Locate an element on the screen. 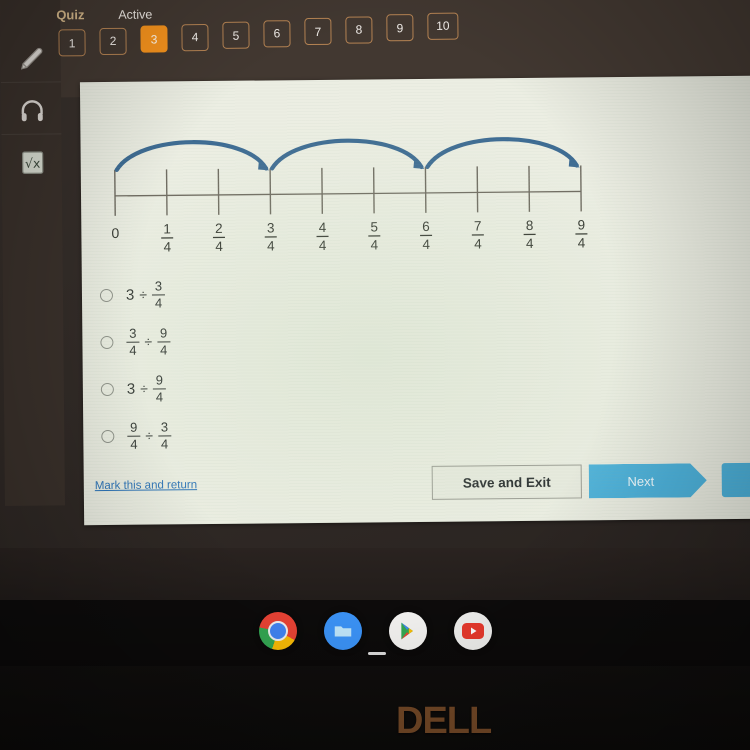  folder-glyph is located at coordinates (342, 631).